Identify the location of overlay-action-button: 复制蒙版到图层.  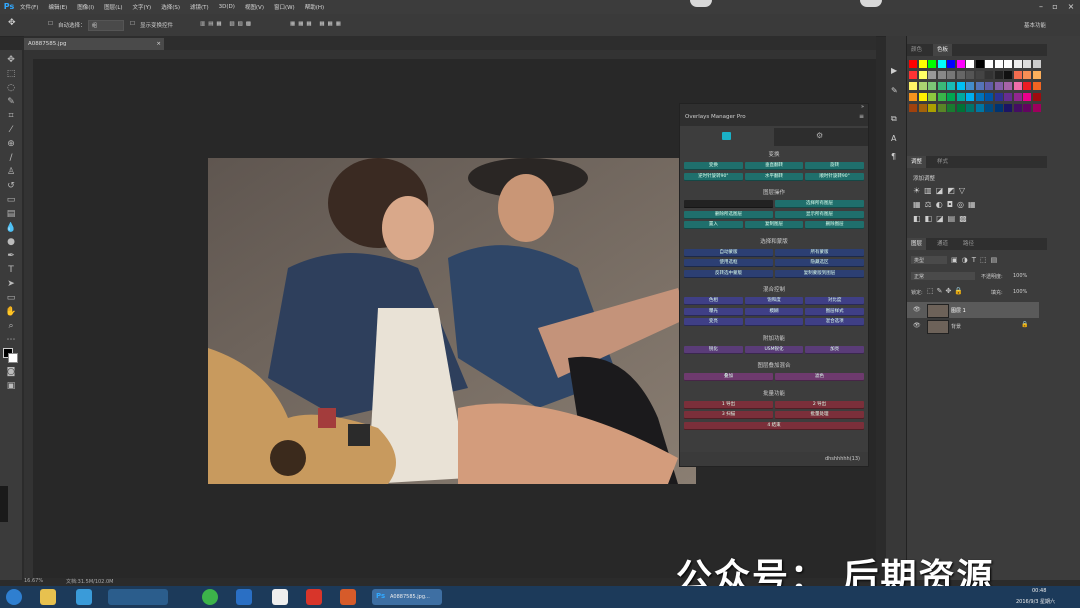
(819, 273).